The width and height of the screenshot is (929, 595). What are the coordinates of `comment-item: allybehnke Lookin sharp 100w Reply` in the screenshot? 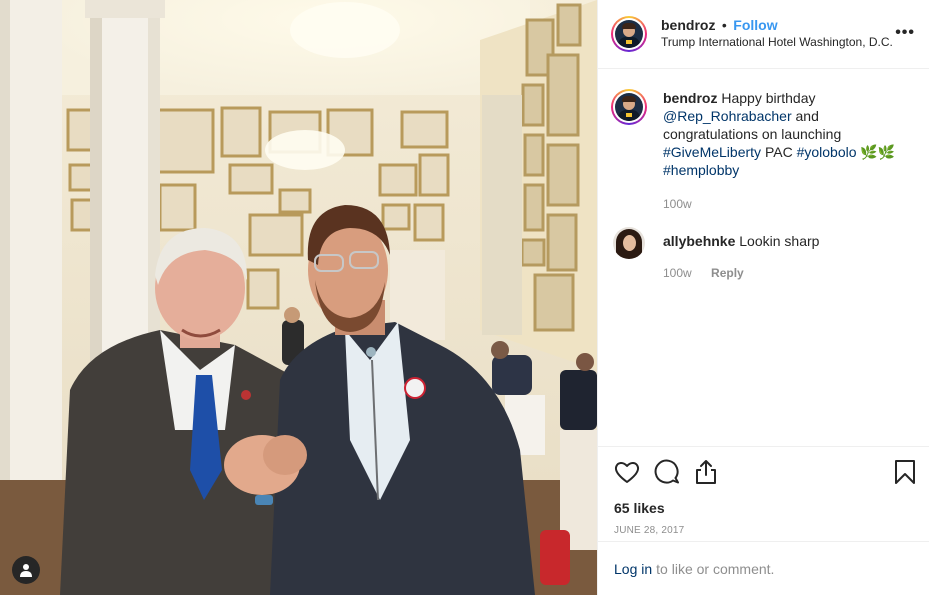 It's located at (763, 254).